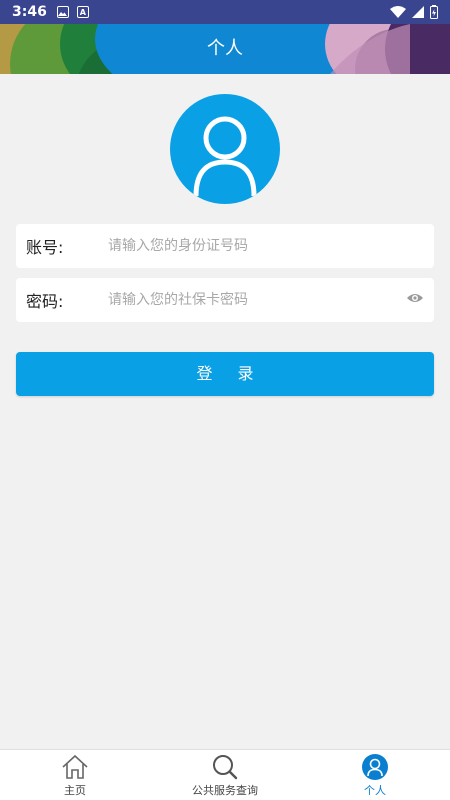 This screenshot has height=800, width=450. Describe the element at coordinates (72, 12) in the screenshot. I see `status-notification-icons: A` at that location.